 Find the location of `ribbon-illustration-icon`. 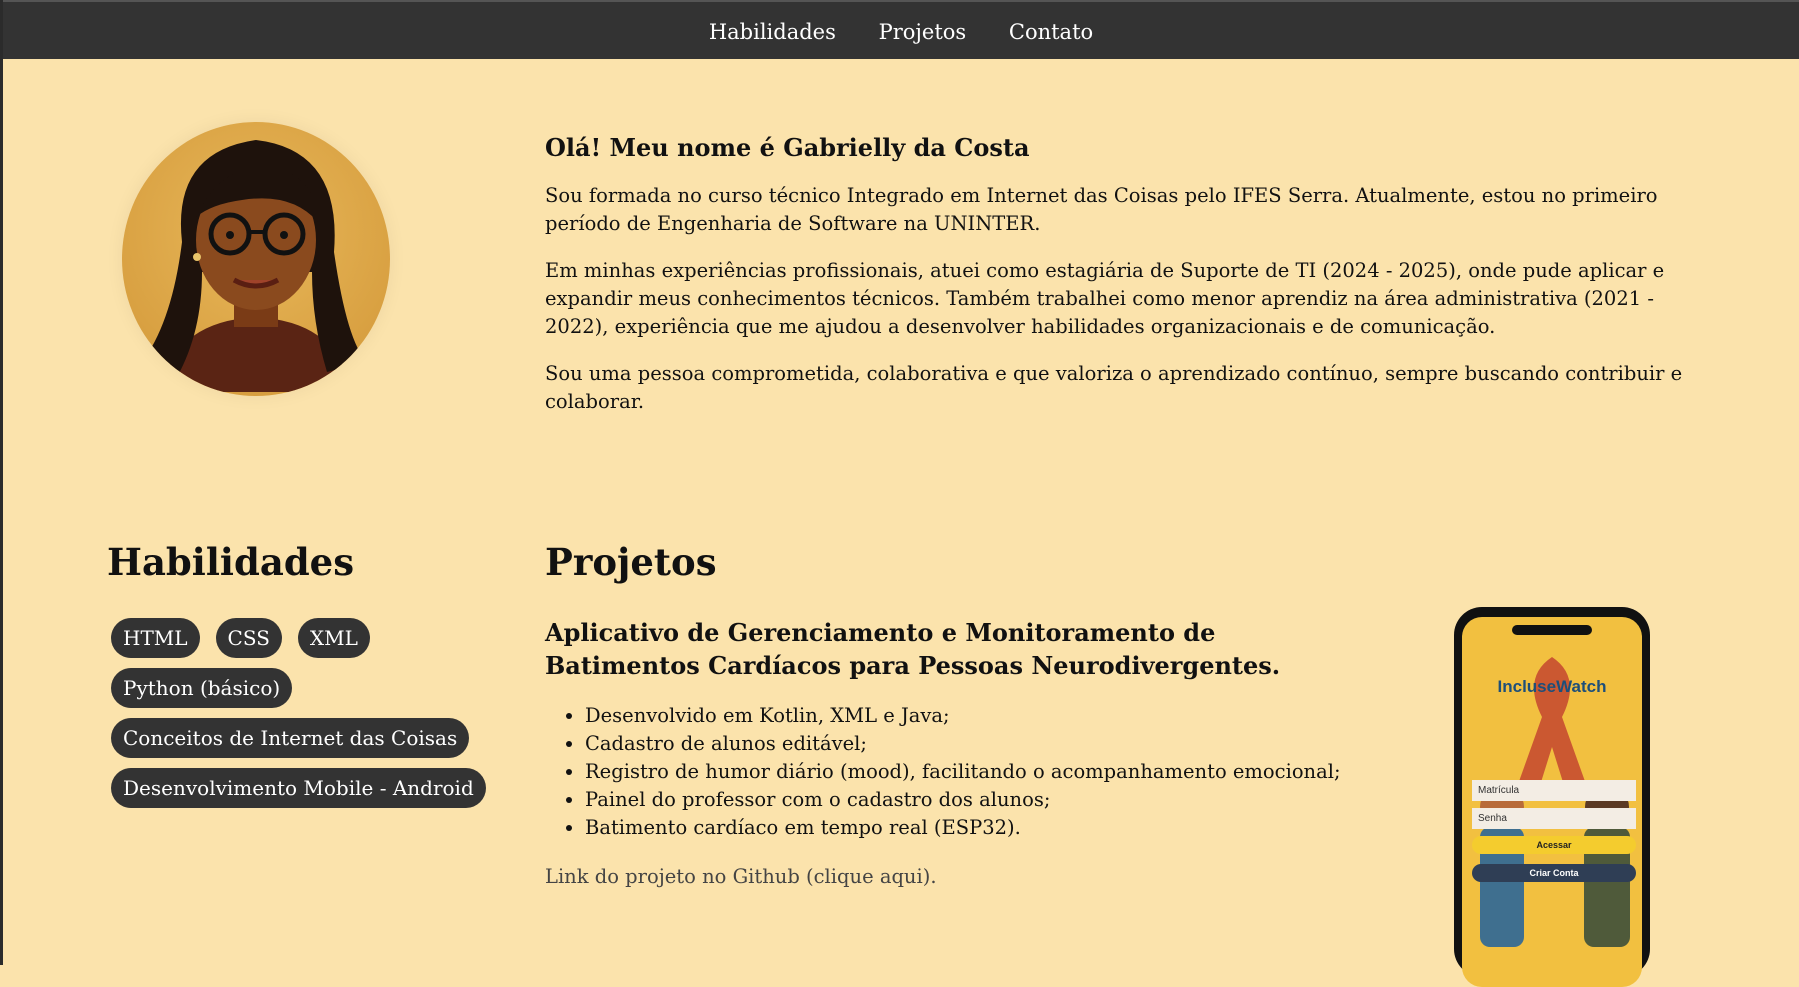

ribbon-illustration-icon is located at coordinates (1555, 802).